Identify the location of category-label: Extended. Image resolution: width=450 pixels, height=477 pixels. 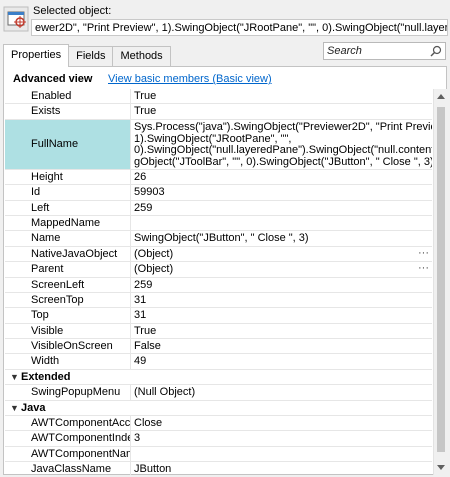
(46, 376).